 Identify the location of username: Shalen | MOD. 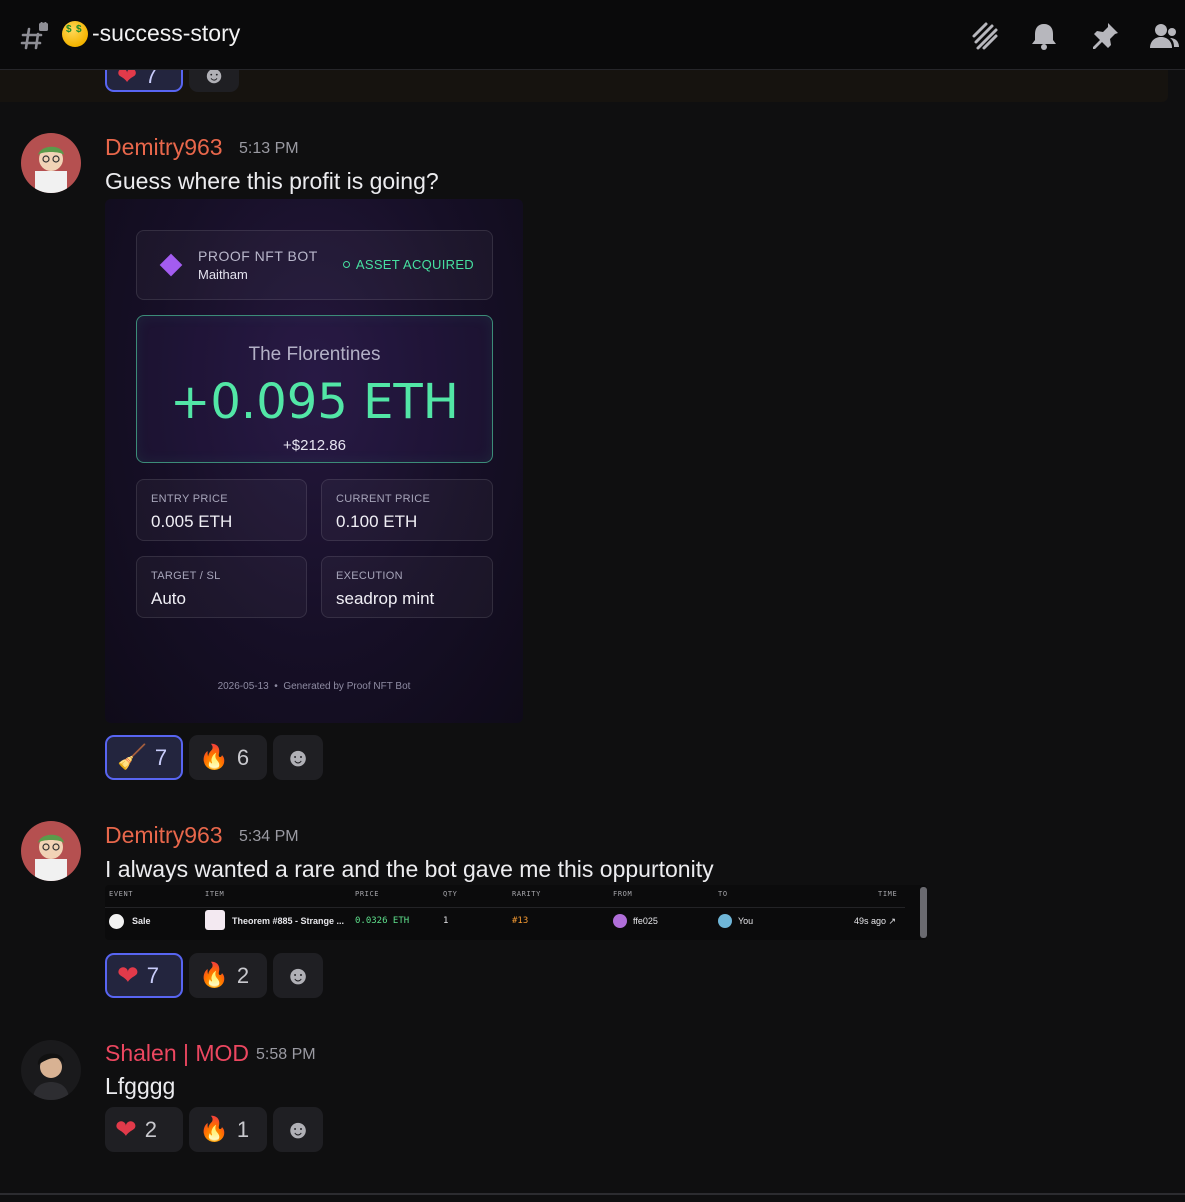
(177, 1053).